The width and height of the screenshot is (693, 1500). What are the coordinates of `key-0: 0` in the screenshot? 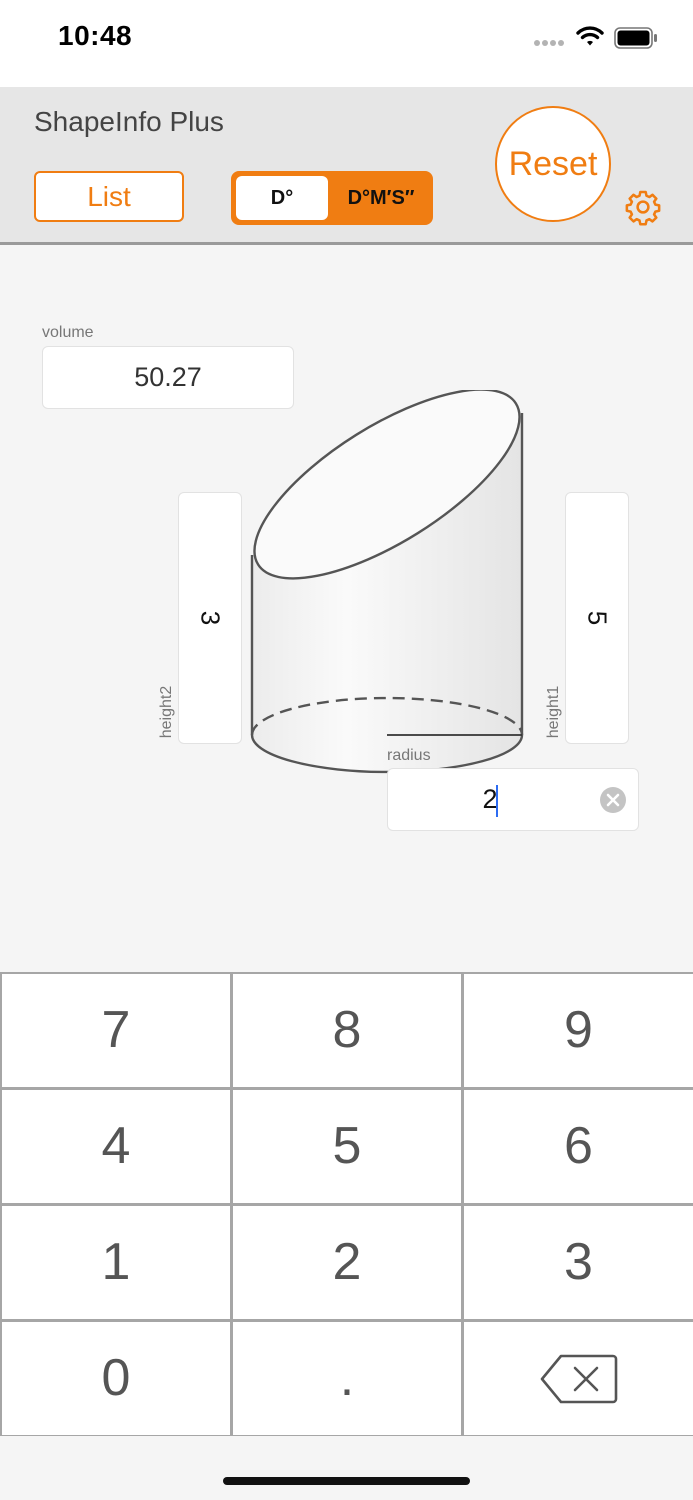 It's located at (116, 1378).